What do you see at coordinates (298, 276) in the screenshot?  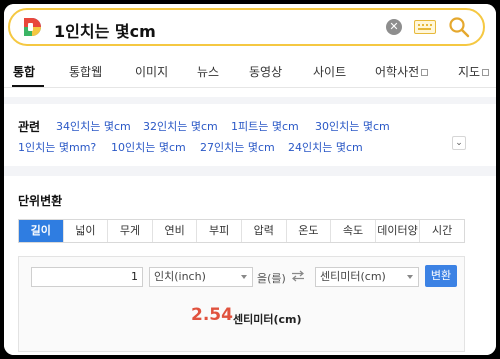 I see `swap-icon` at bounding box center [298, 276].